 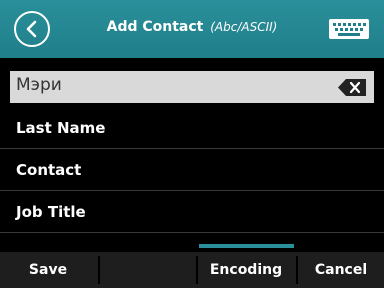 I want to click on list-item-contact: Contact, so click(x=192, y=170).